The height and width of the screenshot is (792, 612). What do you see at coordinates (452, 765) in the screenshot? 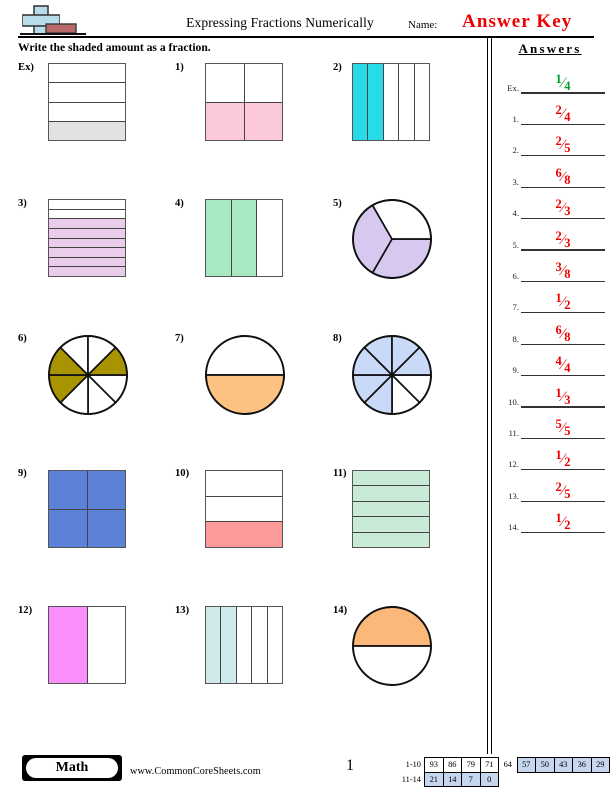
I see `score-cell: 86` at bounding box center [452, 765].